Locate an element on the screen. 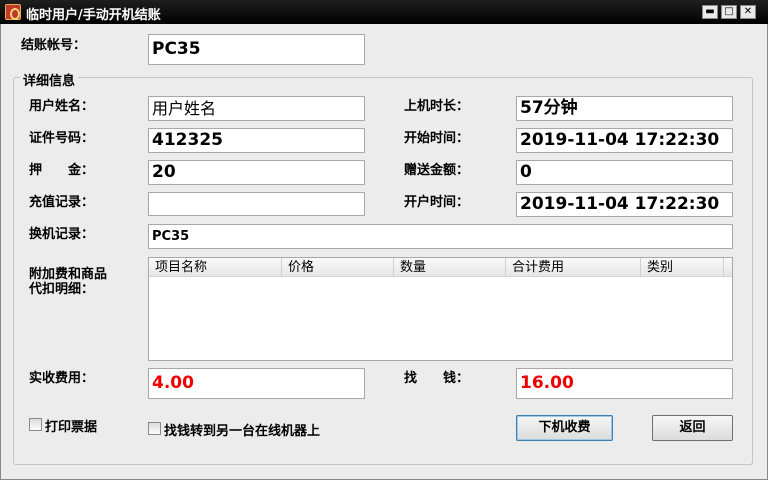  maximize-button: □ is located at coordinates (729, 12).